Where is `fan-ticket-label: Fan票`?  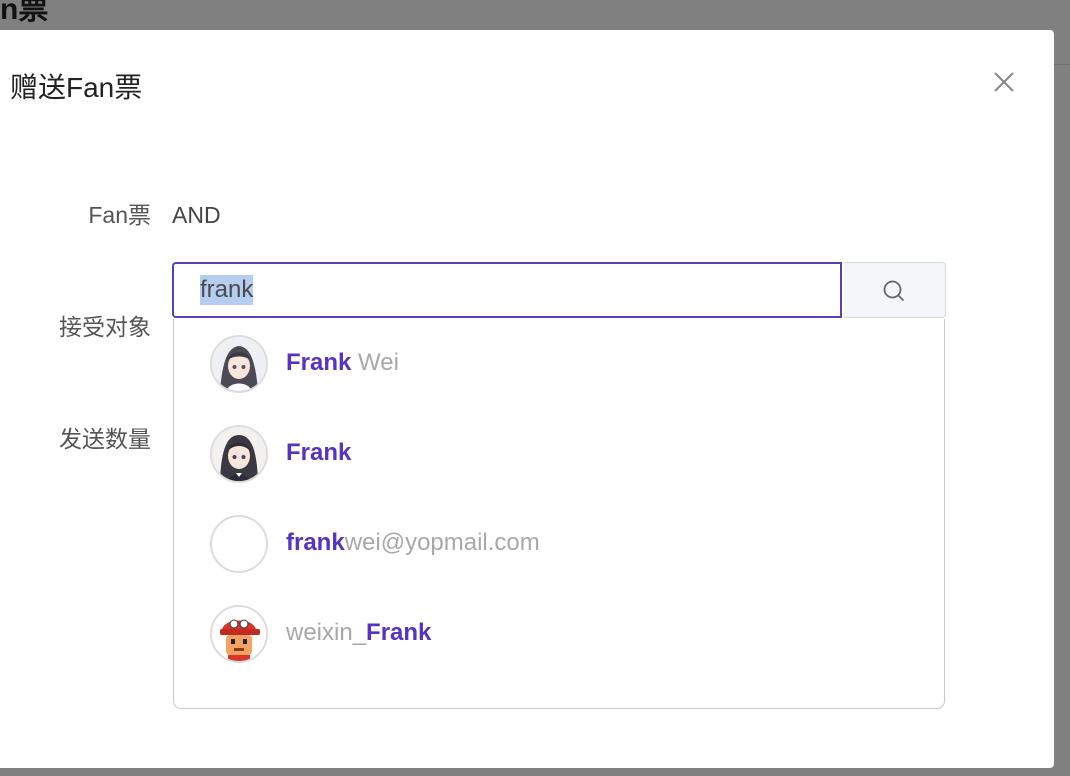
fan-ticket-label: Fan票 is located at coordinates (119, 215).